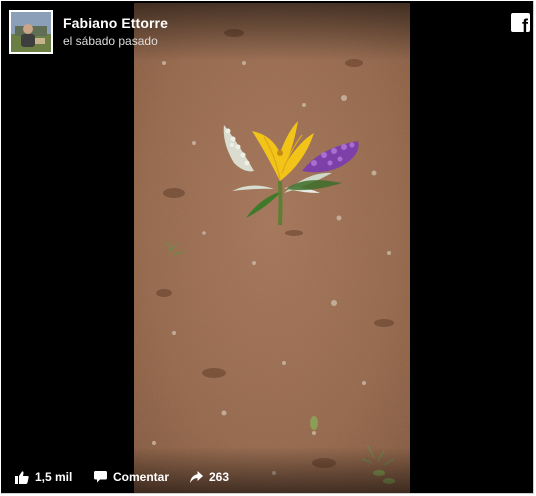 The height and width of the screenshot is (496, 536). What do you see at coordinates (54, 477) in the screenshot?
I see `like-count: 1,5 mil` at bounding box center [54, 477].